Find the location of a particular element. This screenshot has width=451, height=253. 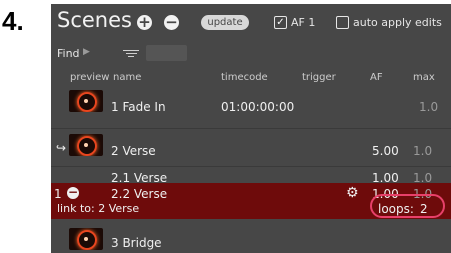

find-label: Find is located at coordinates (68, 53).